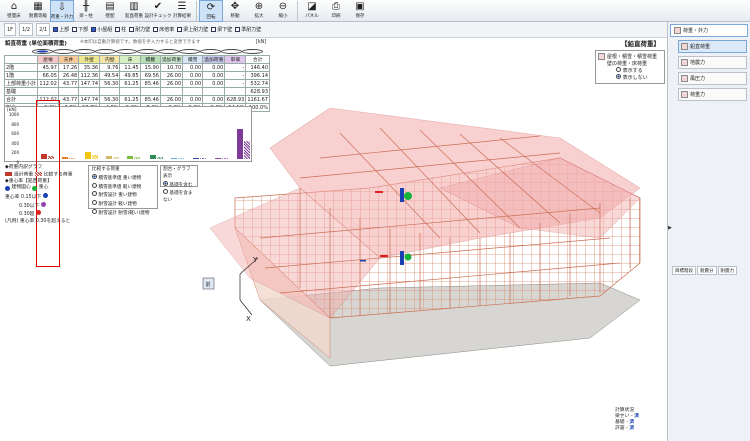  What do you see at coordinates (123, 195) in the screenshot?
I see `compare-option-2: 耐雪設計 重い建物` at bounding box center [123, 195].